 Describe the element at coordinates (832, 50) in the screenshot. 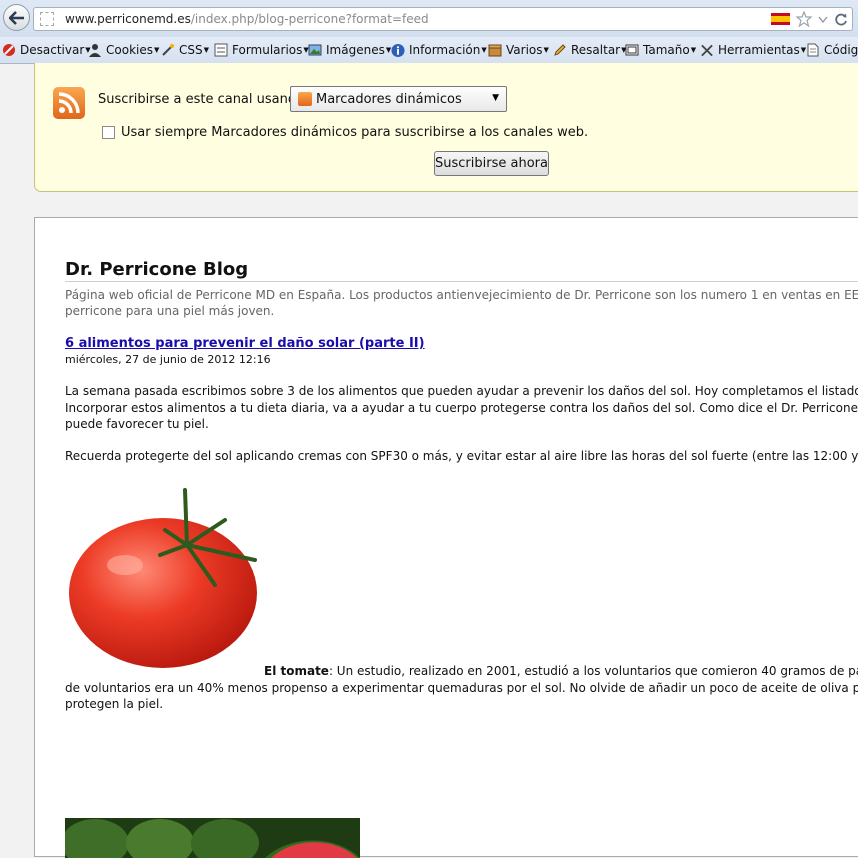

I see `toolbar-codigo: Códig` at that location.